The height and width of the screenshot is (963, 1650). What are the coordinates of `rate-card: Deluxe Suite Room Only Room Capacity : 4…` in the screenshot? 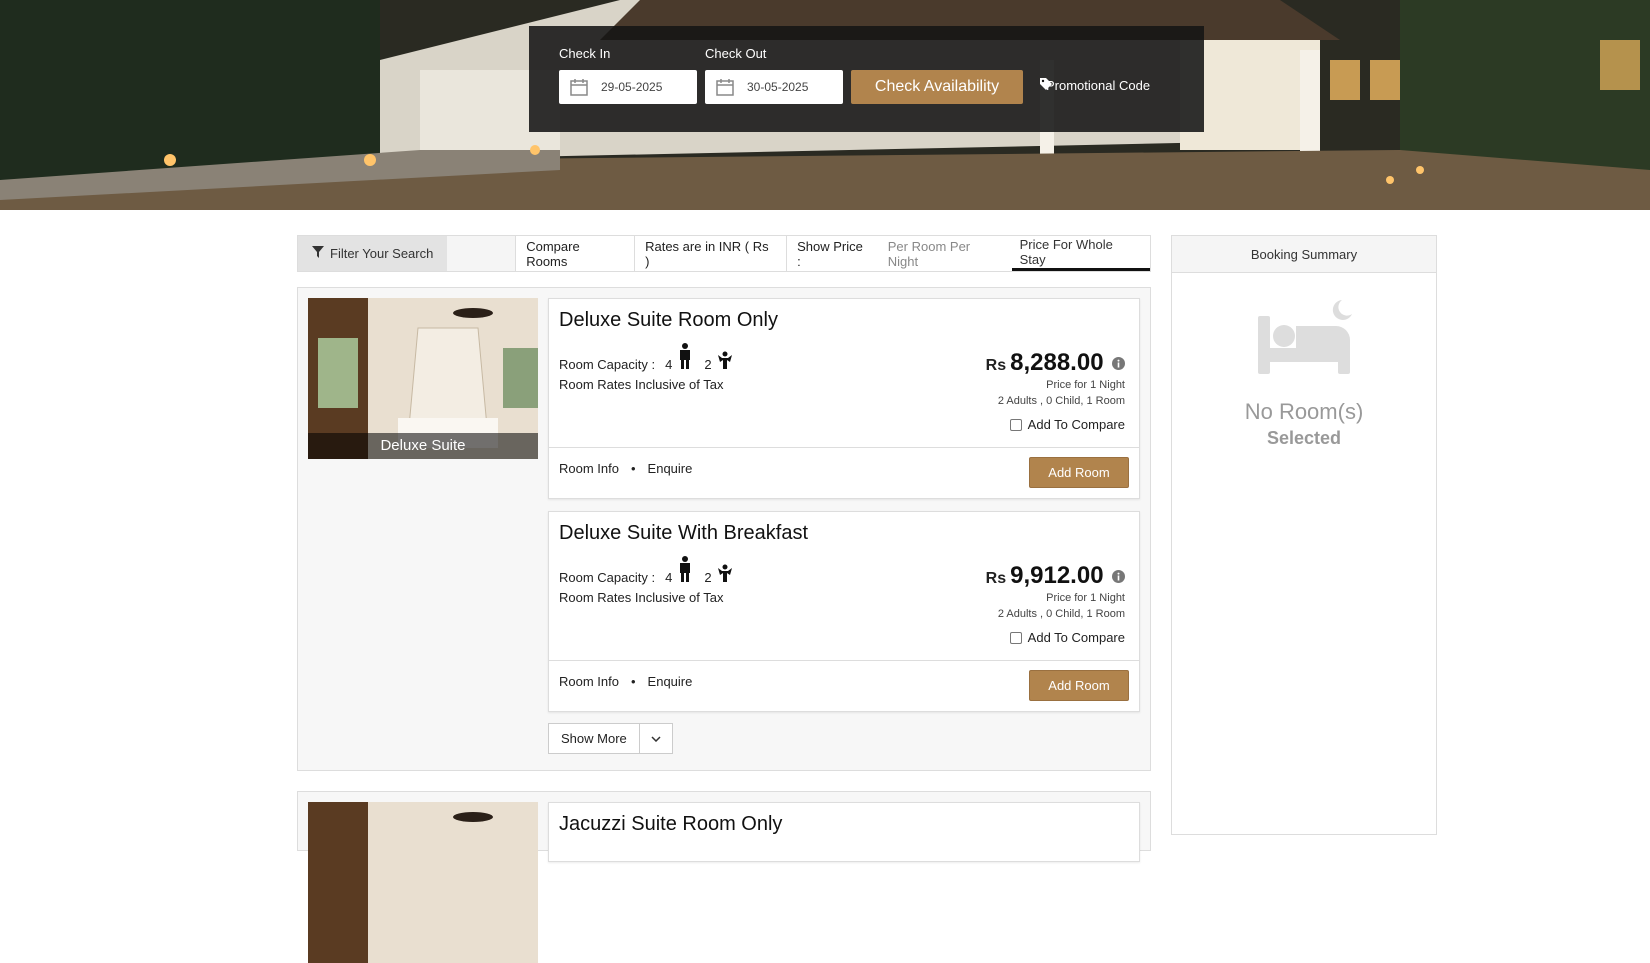 It's located at (844, 398).